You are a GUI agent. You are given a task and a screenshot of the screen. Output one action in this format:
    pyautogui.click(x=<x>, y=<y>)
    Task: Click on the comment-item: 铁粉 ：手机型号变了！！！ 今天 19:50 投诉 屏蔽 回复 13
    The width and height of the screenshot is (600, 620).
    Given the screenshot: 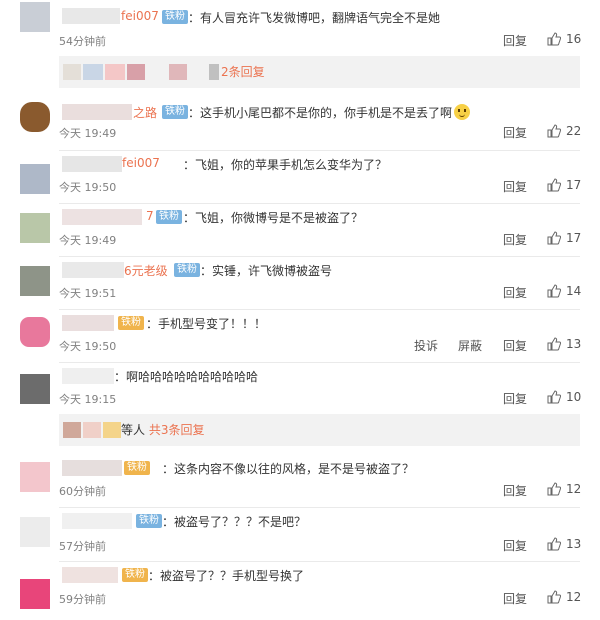 What is the action you would take?
    pyautogui.click(x=300, y=335)
    